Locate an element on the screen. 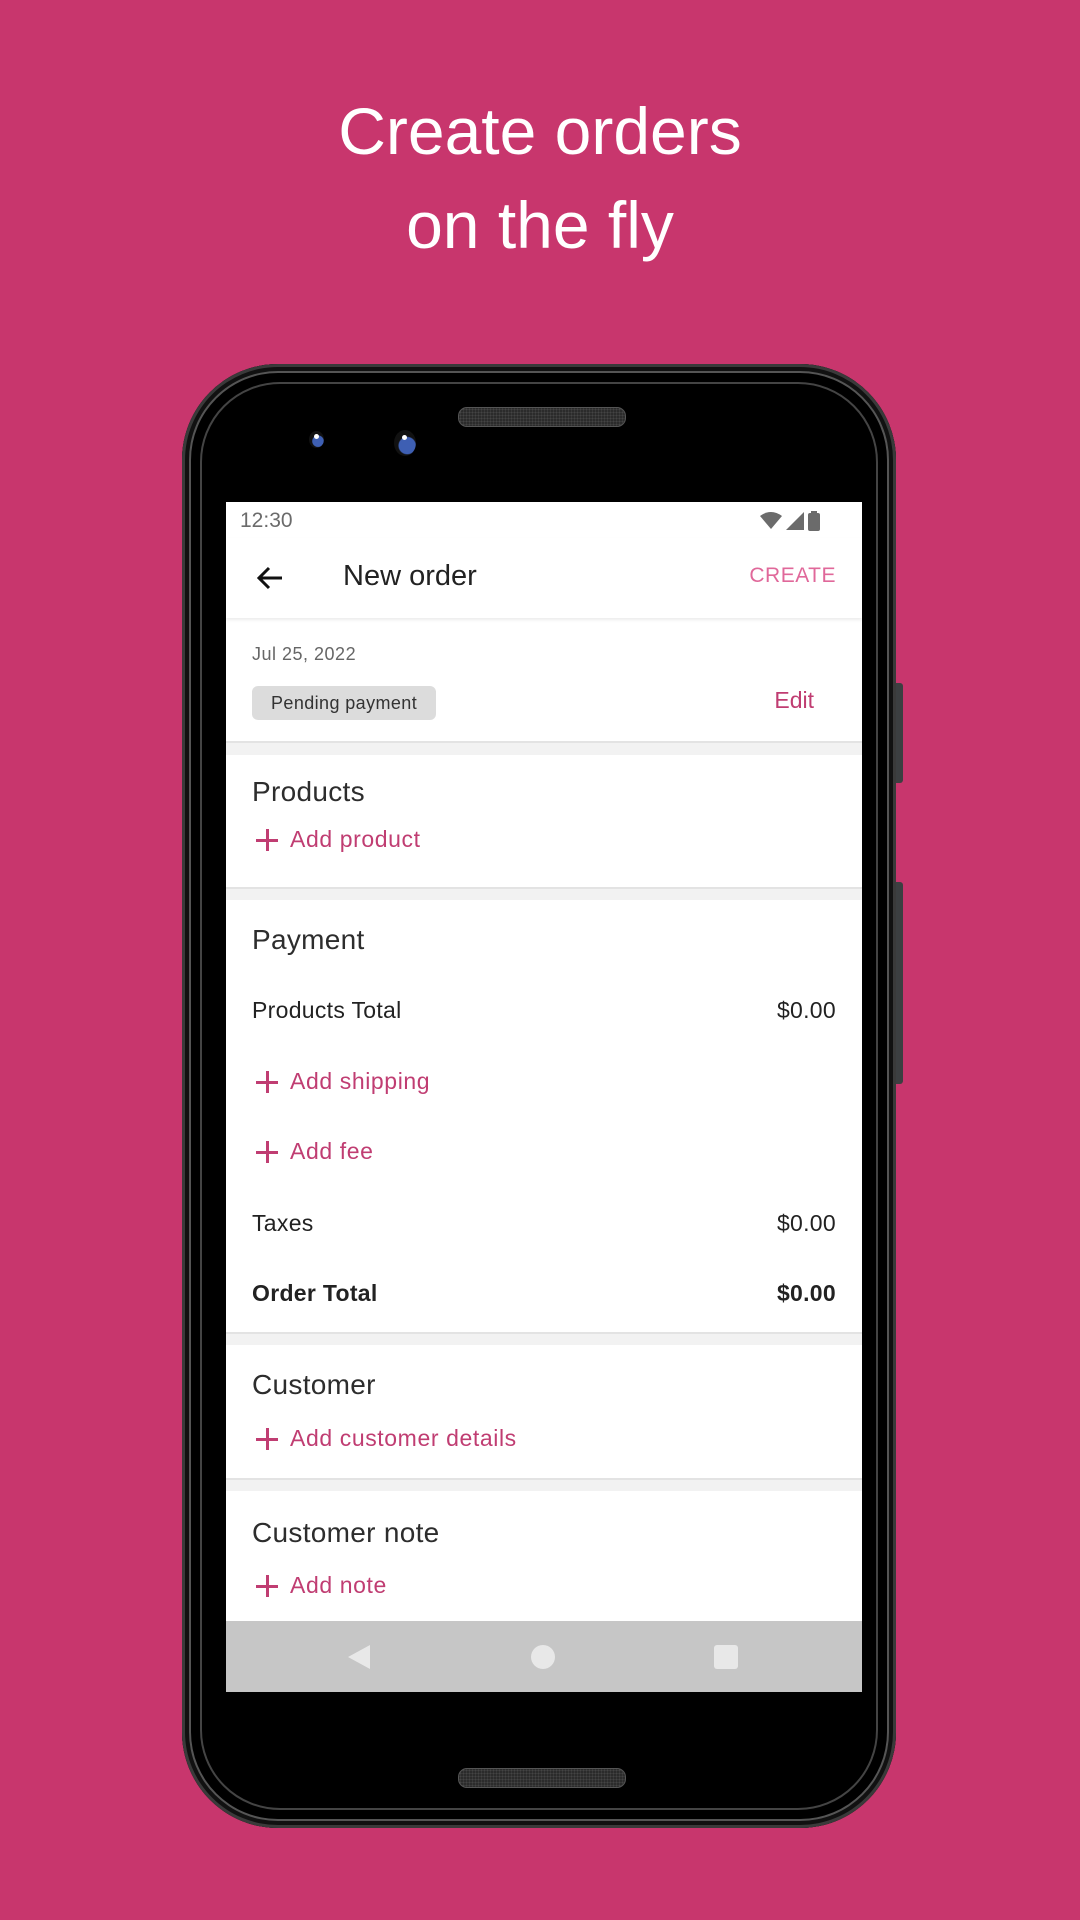 The width and height of the screenshot is (1080, 1920). add-product-button: Add product is located at coordinates (338, 839).